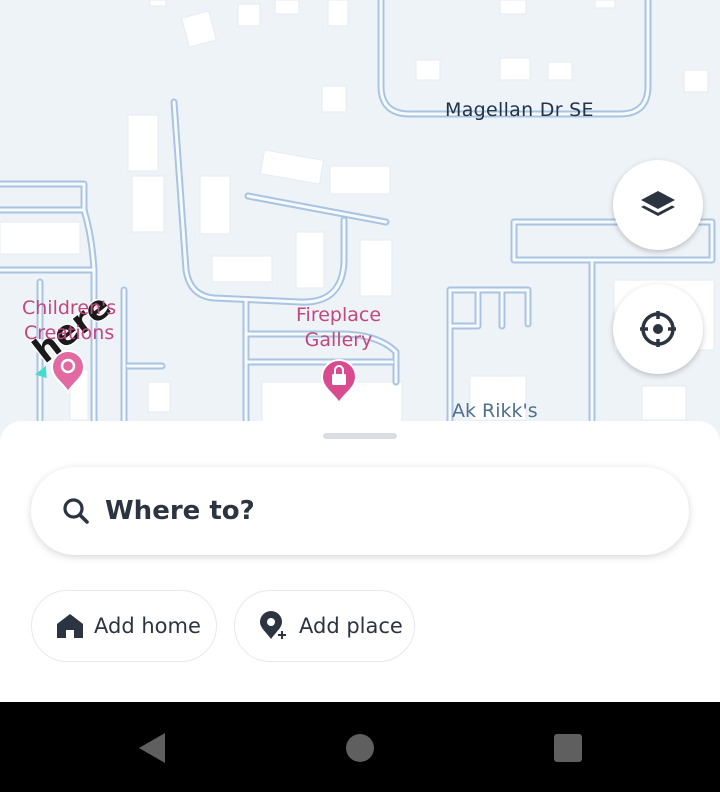 Image resolution: width=720 pixels, height=792 pixels. I want to click on layers-icon, so click(658, 203).